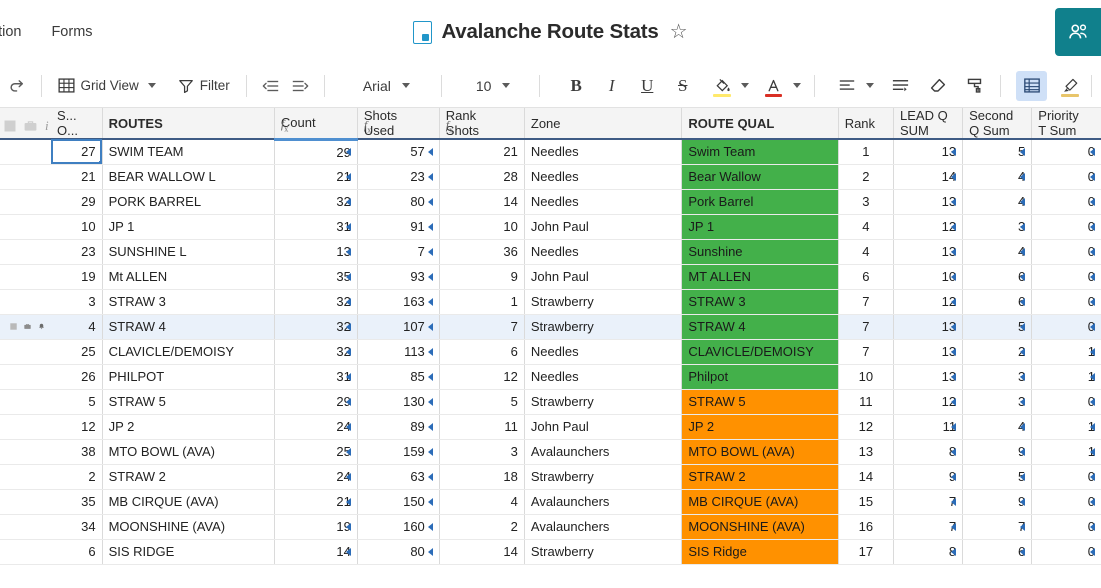  I want to click on cell-zone: Avalaunchers, so click(603, 527).